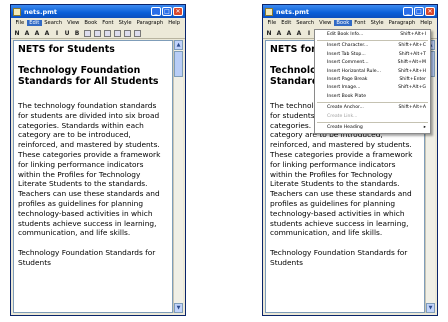 This screenshot has width=448, height=322. I want to click on menu-item-insert-horizontal-rule: Insert Horizontal Rule... Shift+Alt+H, so click(372, 72).